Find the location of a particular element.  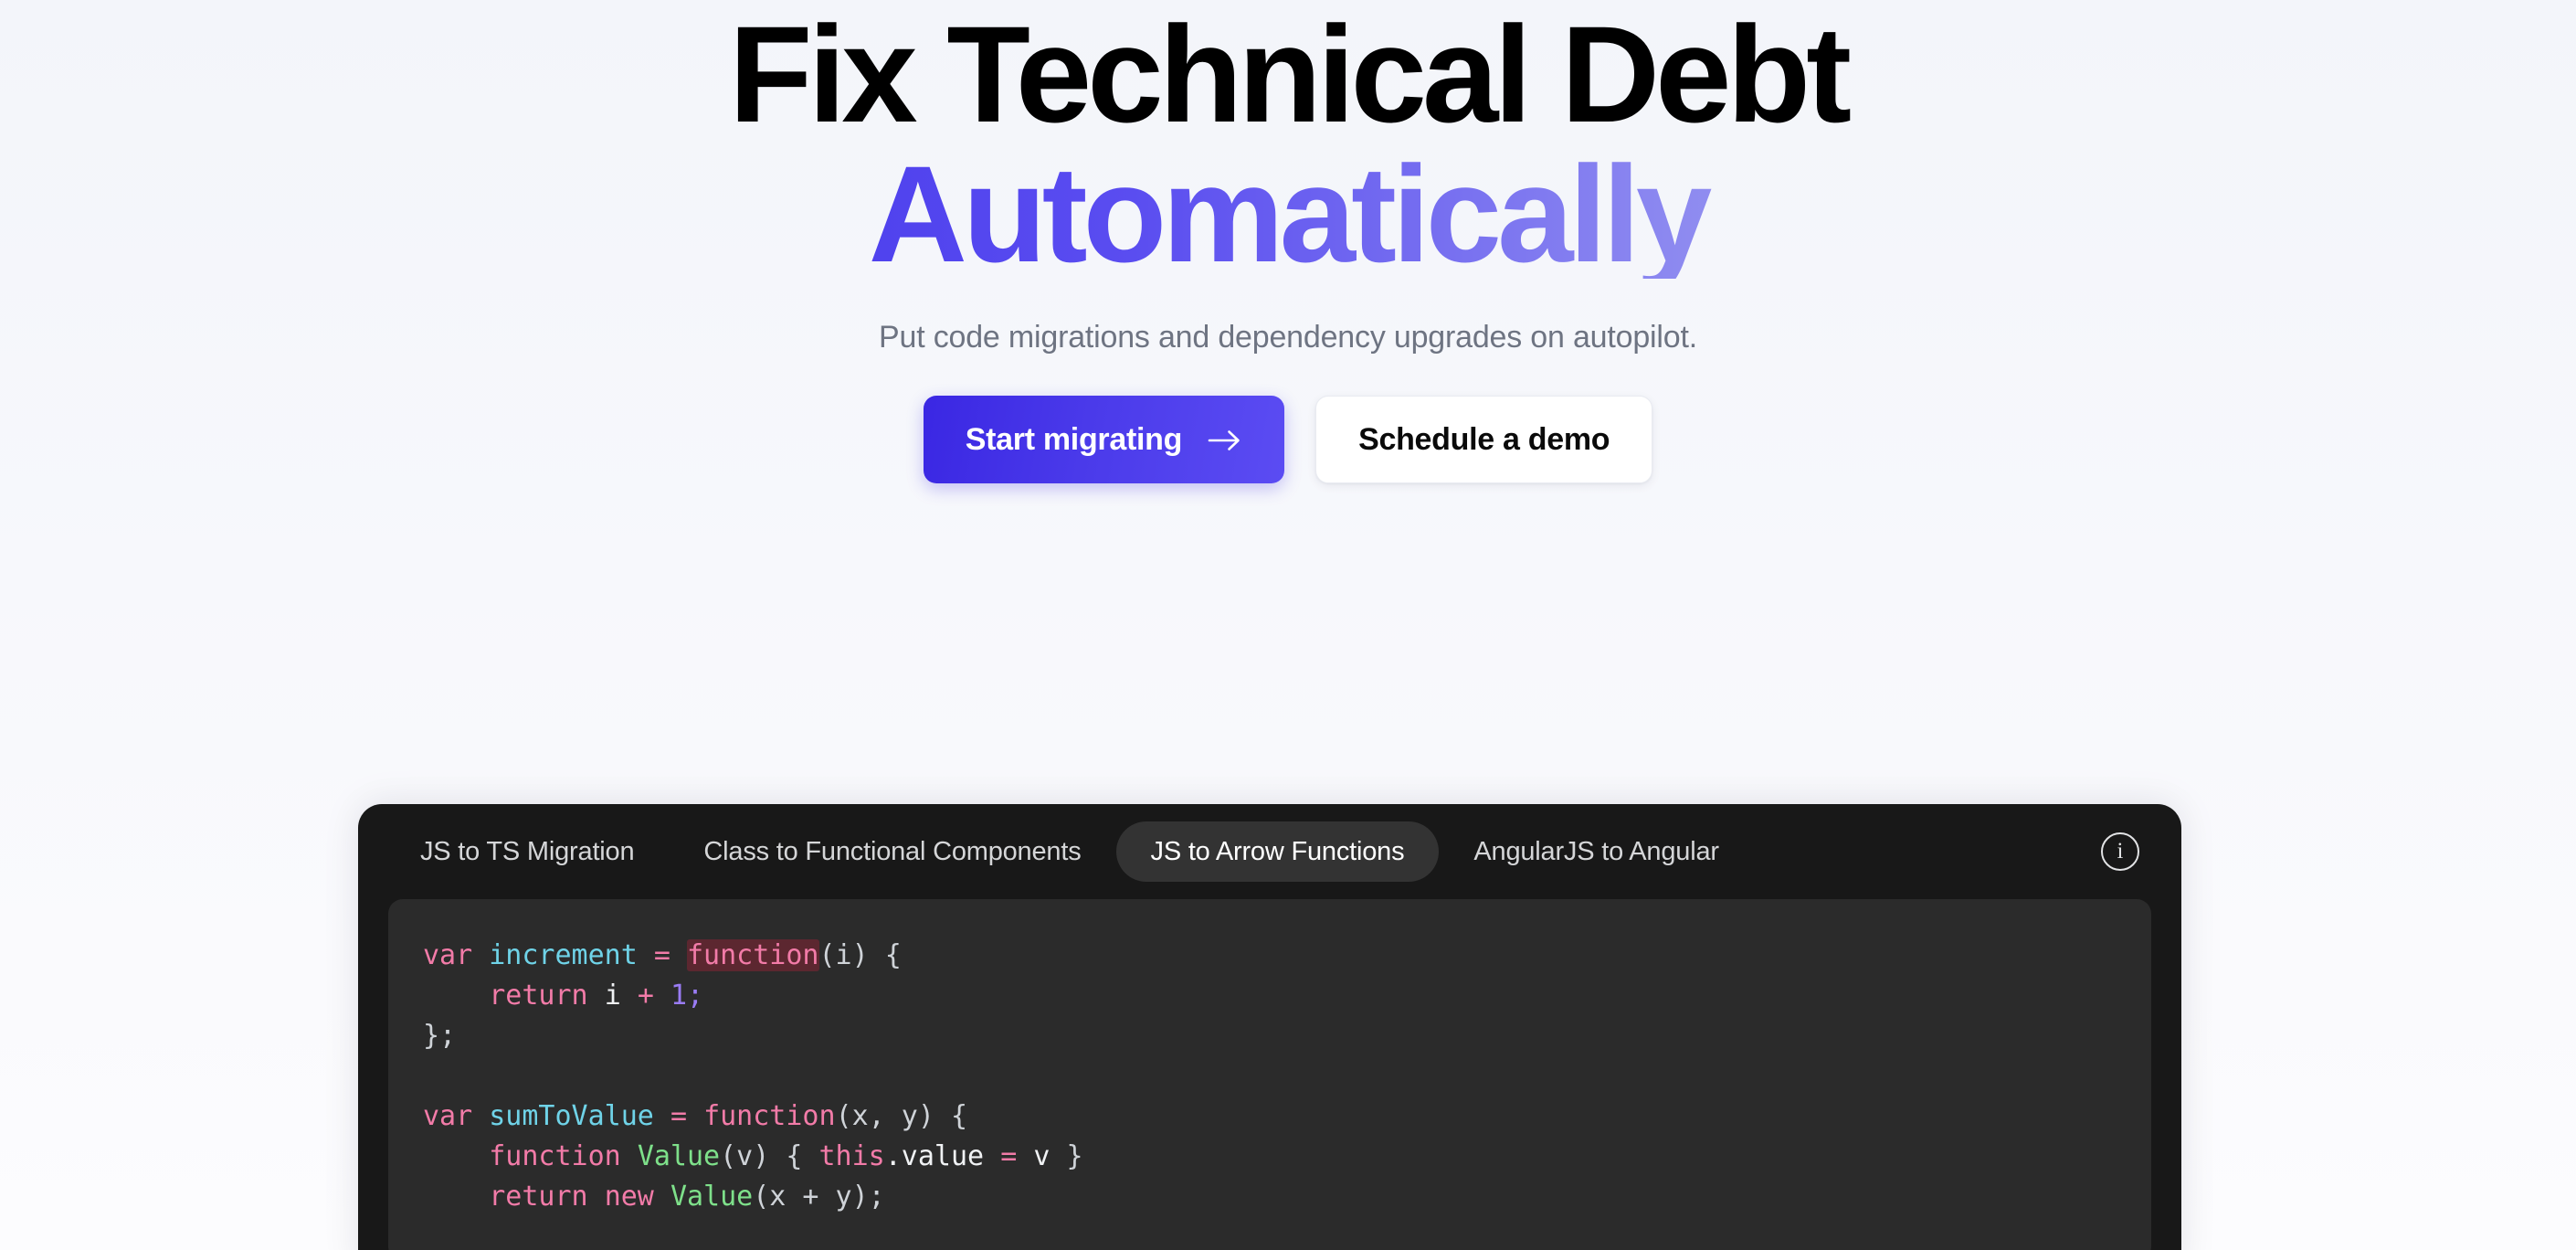

code-token-increment: increment is located at coordinates (563, 955).